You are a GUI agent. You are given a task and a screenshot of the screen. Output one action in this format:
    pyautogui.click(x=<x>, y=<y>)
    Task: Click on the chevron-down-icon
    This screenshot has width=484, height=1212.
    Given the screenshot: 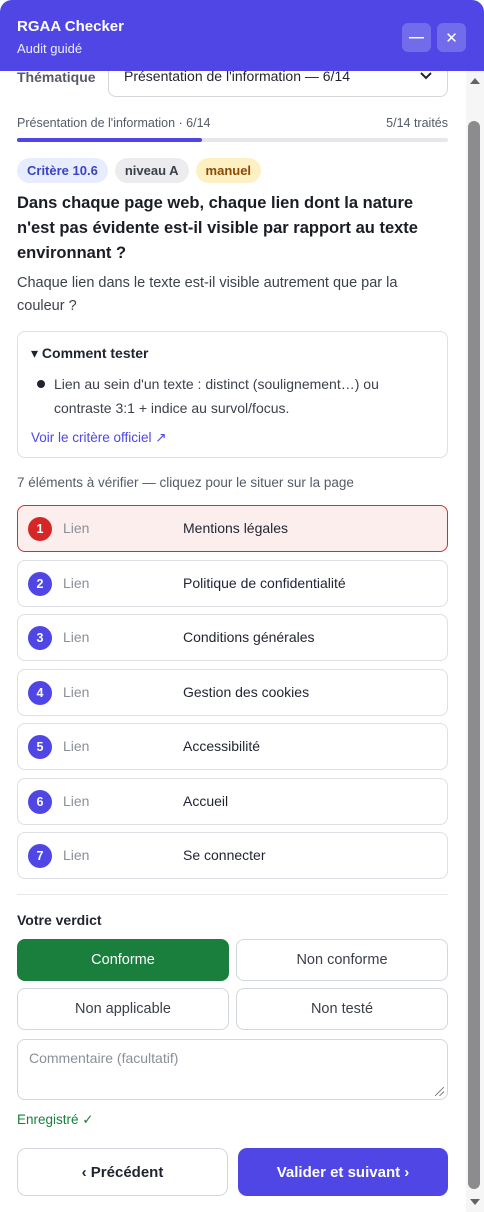 What is the action you would take?
    pyautogui.click(x=426, y=77)
    